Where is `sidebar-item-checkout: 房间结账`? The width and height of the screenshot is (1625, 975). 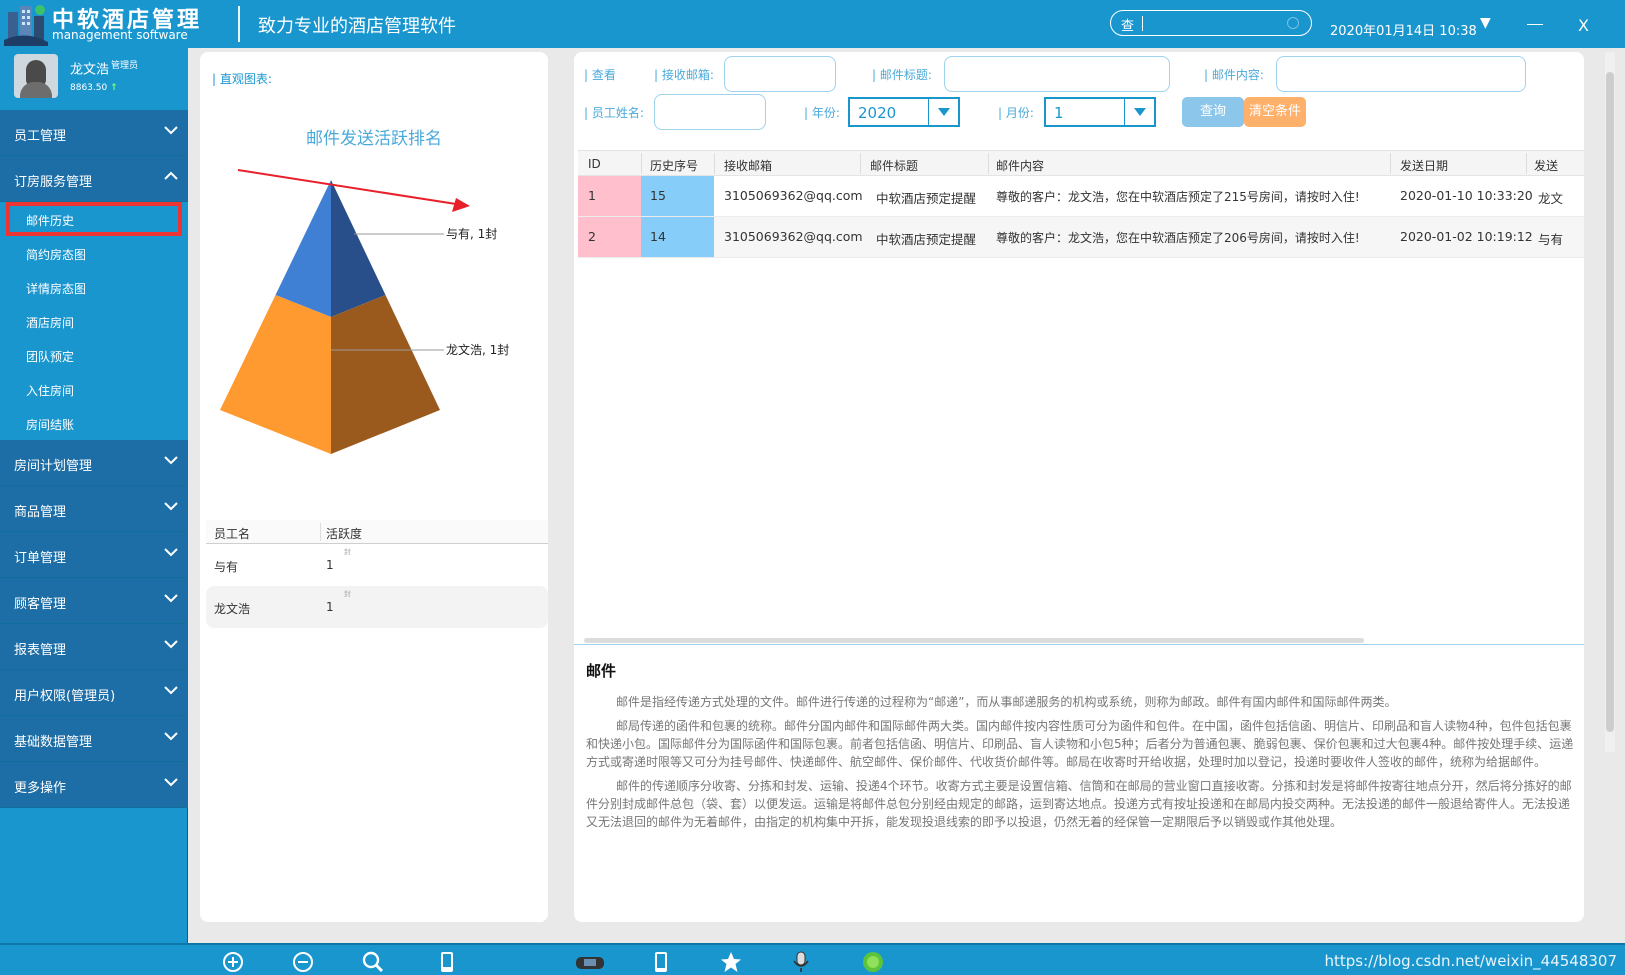
sidebar-item-checkout: 房间结账 is located at coordinates (94, 423).